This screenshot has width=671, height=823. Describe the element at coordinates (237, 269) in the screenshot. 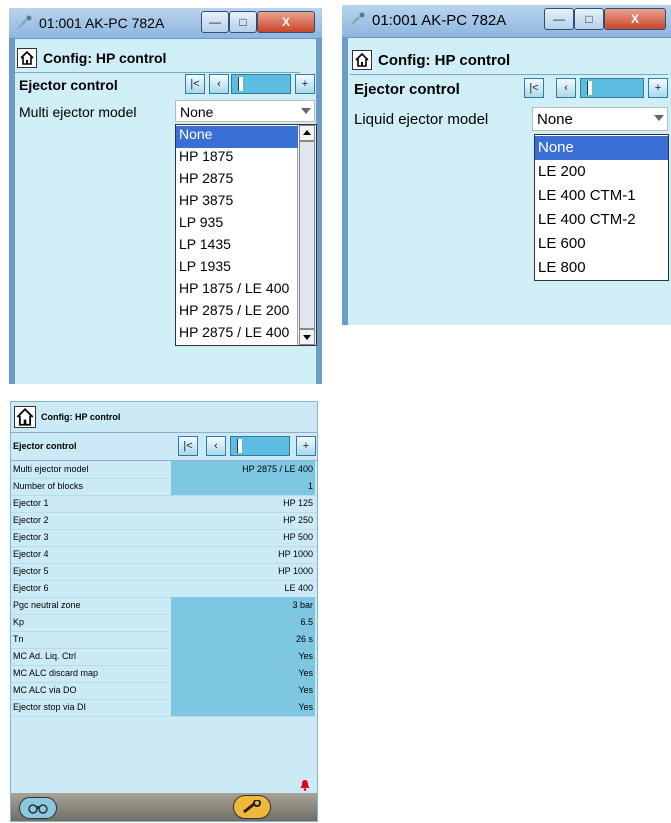

I see `dropdown-option: LP 1935` at that location.